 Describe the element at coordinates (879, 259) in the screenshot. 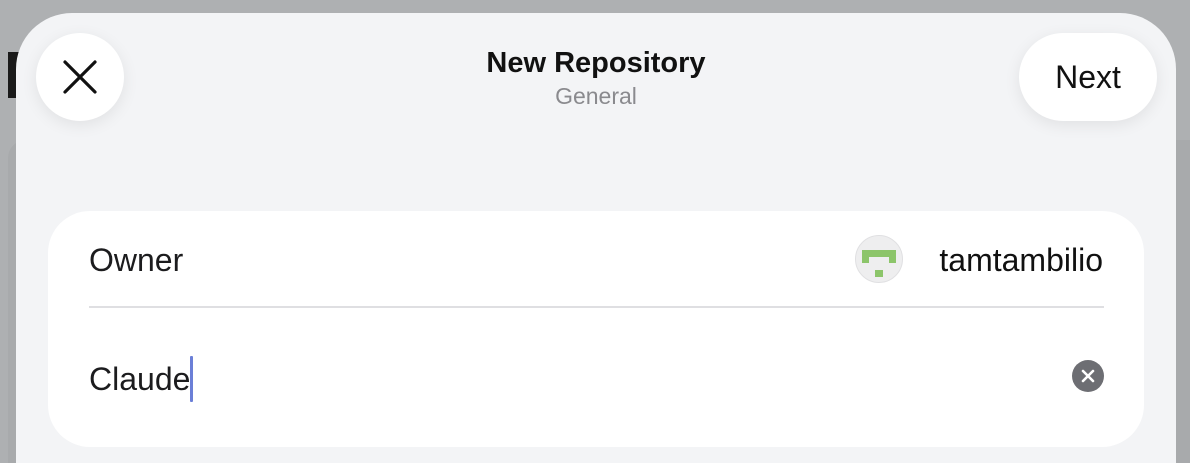

I see `owner-avatar` at that location.